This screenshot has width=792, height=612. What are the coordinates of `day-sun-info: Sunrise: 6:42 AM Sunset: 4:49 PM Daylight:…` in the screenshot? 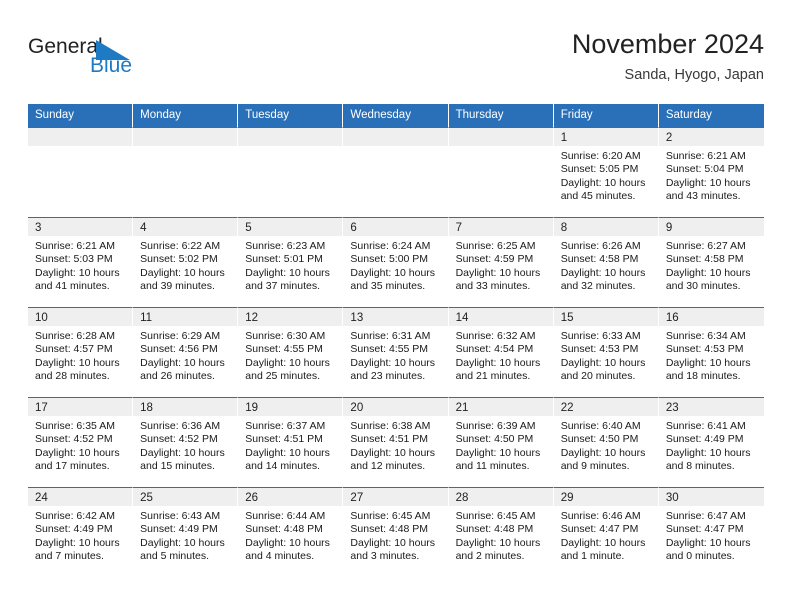 It's located at (80, 535).